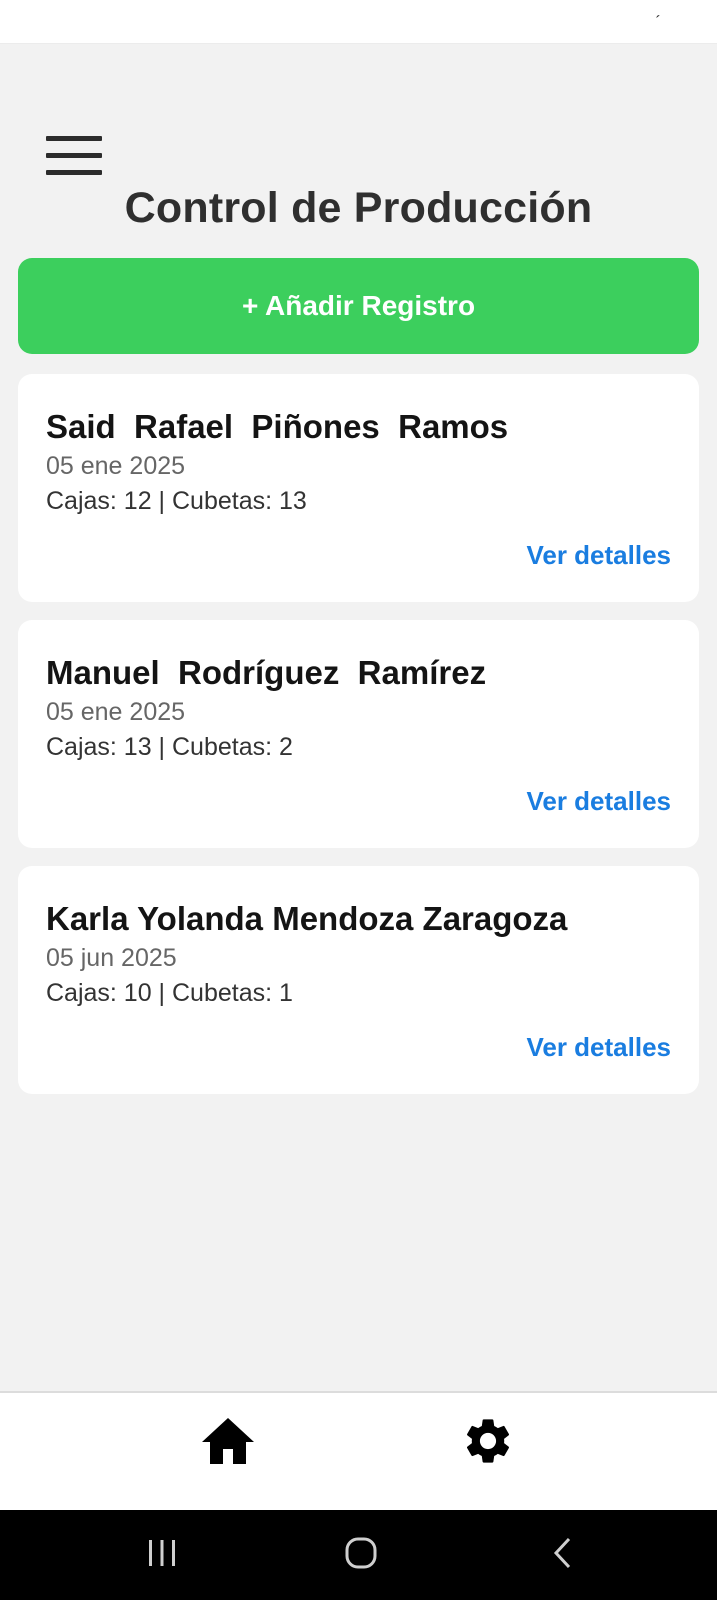 The width and height of the screenshot is (717, 1600). I want to click on record-name: Said Rafael Piñones Ramos, so click(277, 426).